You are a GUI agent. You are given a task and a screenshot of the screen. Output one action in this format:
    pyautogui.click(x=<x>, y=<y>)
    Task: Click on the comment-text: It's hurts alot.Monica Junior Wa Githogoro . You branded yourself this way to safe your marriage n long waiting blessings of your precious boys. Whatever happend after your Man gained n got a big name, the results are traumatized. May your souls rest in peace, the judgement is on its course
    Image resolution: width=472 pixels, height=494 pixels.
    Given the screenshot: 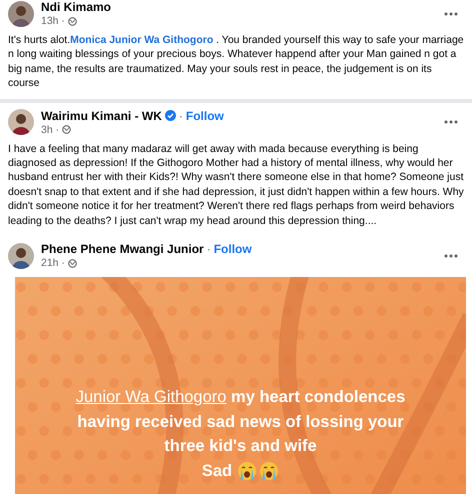 What is the action you would take?
    pyautogui.click(x=236, y=62)
    